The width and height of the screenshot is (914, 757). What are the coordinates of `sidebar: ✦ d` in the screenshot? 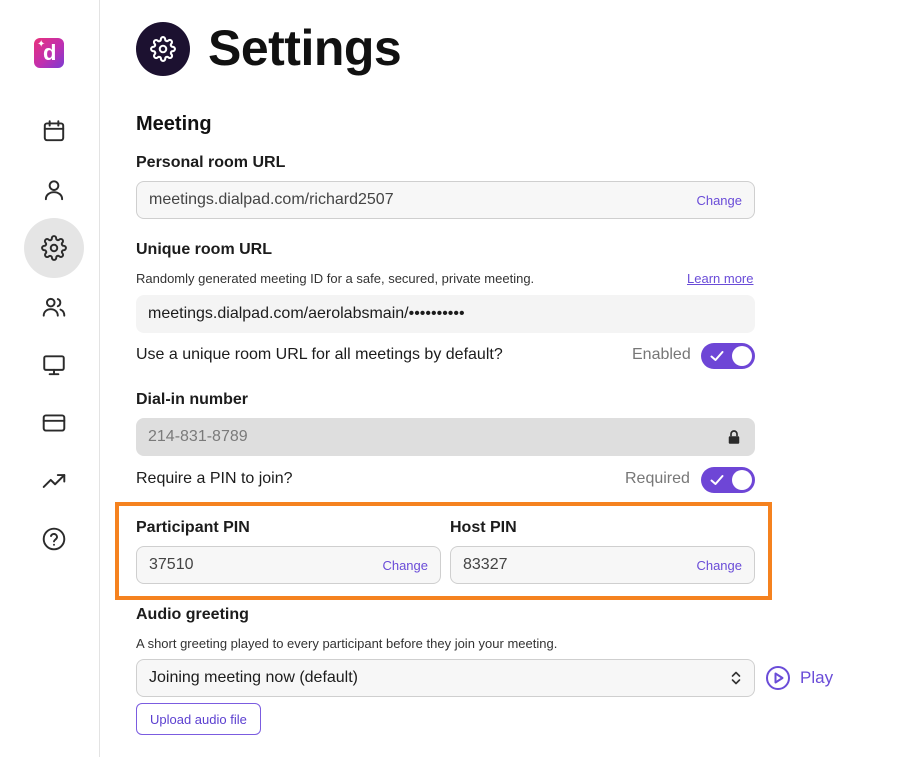 It's located at (50, 378).